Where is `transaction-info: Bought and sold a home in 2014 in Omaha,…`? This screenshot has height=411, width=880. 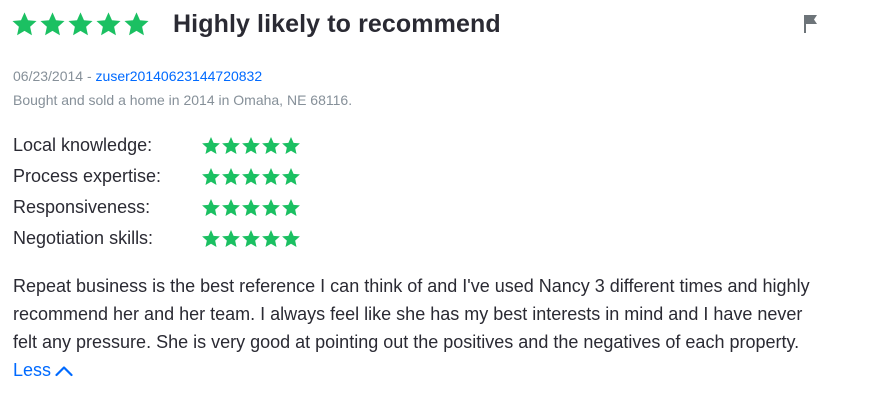 transaction-info: Bought and sold a home in 2014 in Omaha,… is located at coordinates (183, 100).